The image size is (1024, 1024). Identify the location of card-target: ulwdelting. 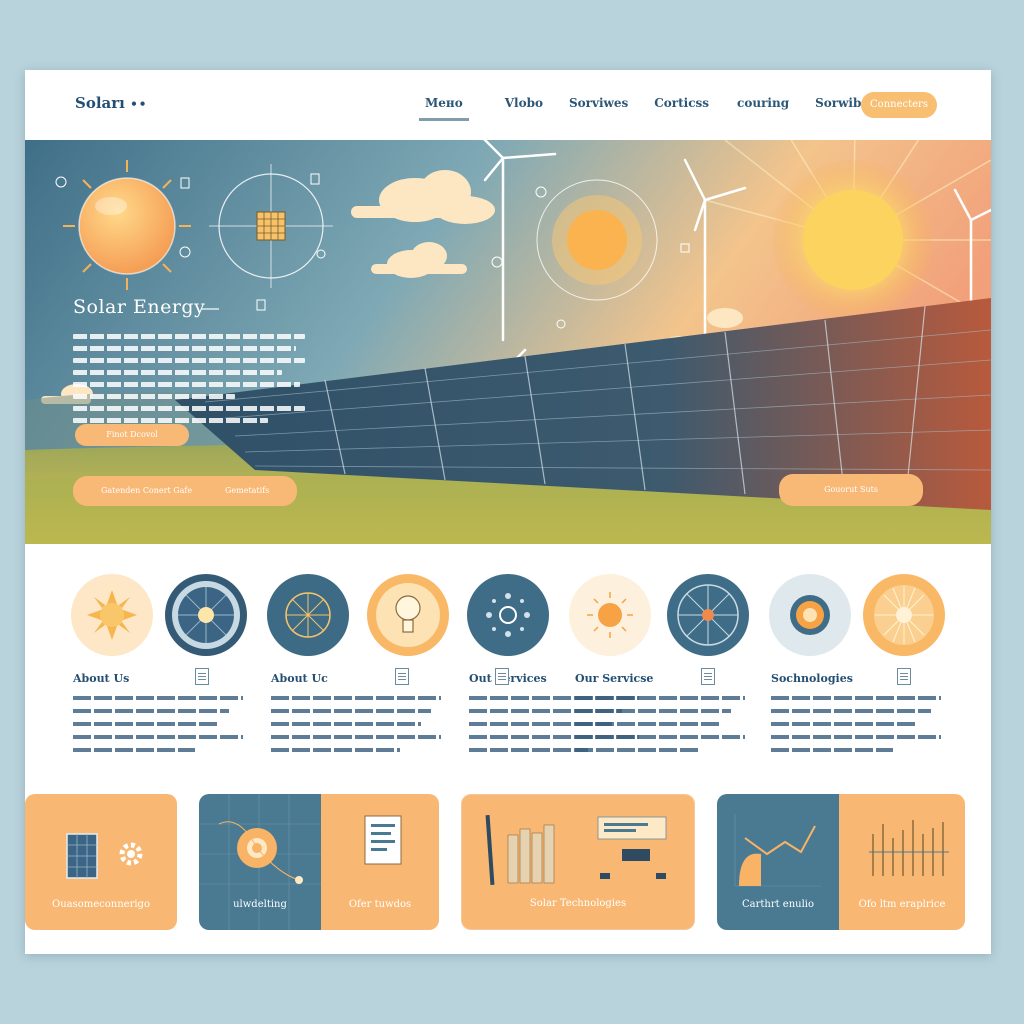
(260, 862).